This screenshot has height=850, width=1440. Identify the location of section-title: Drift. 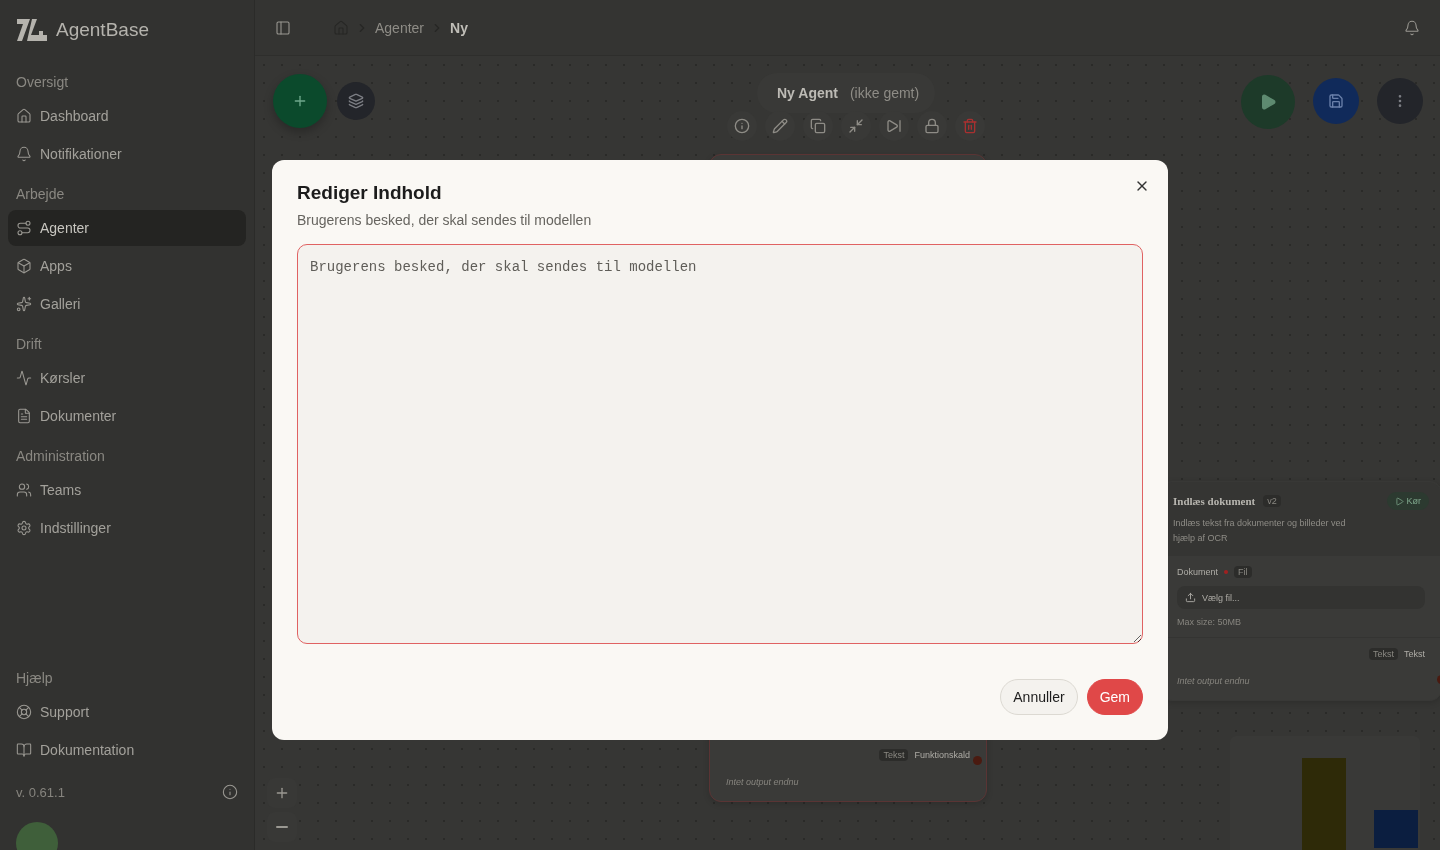
(29, 344).